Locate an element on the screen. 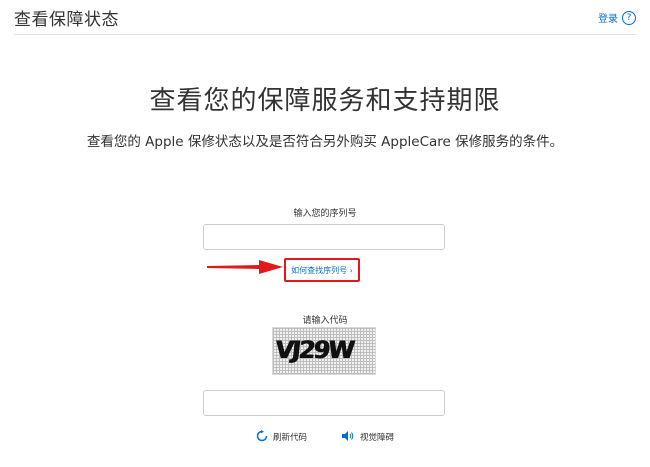  red-arrow-icon is located at coordinates (245, 269).